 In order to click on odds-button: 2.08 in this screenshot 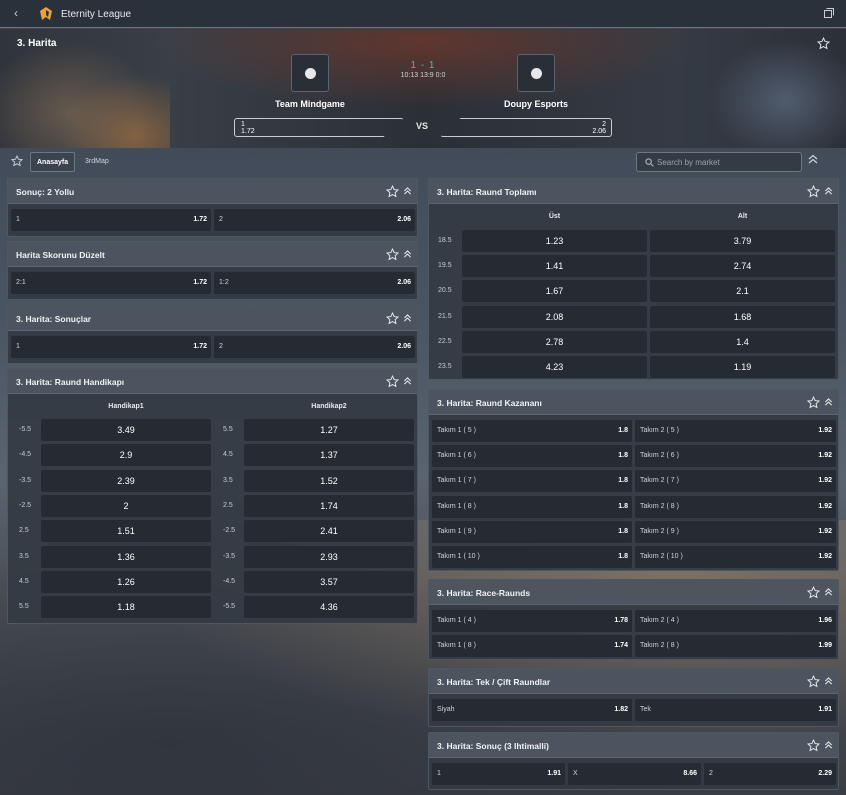, I will do `click(554, 316)`.